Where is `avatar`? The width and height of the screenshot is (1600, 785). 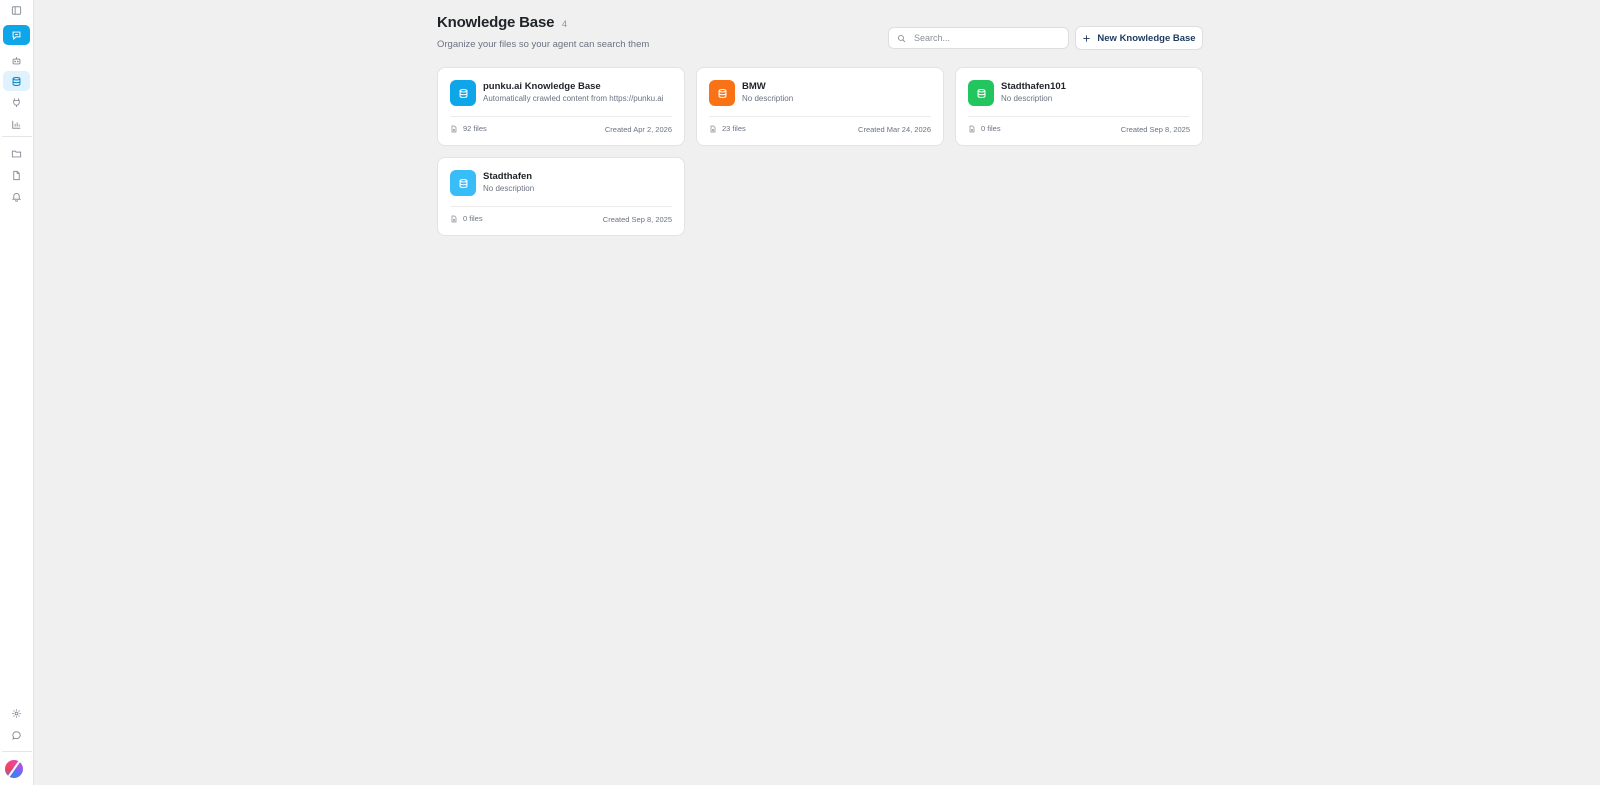
avatar is located at coordinates (14, 769).